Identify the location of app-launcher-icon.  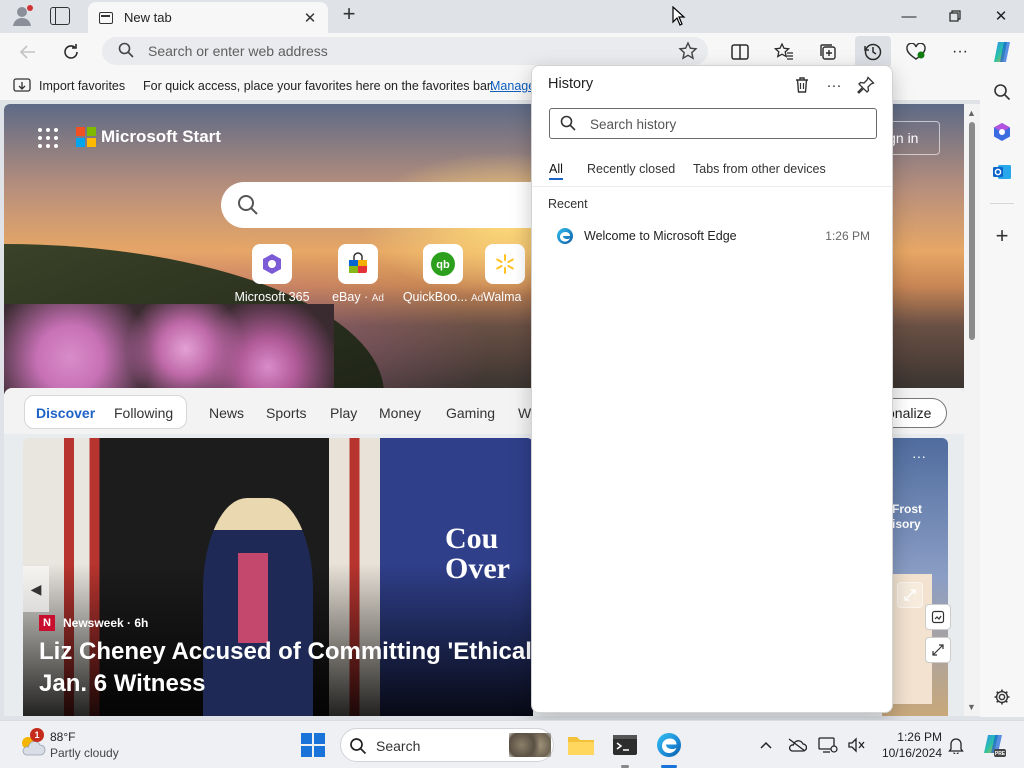
(48, 138).